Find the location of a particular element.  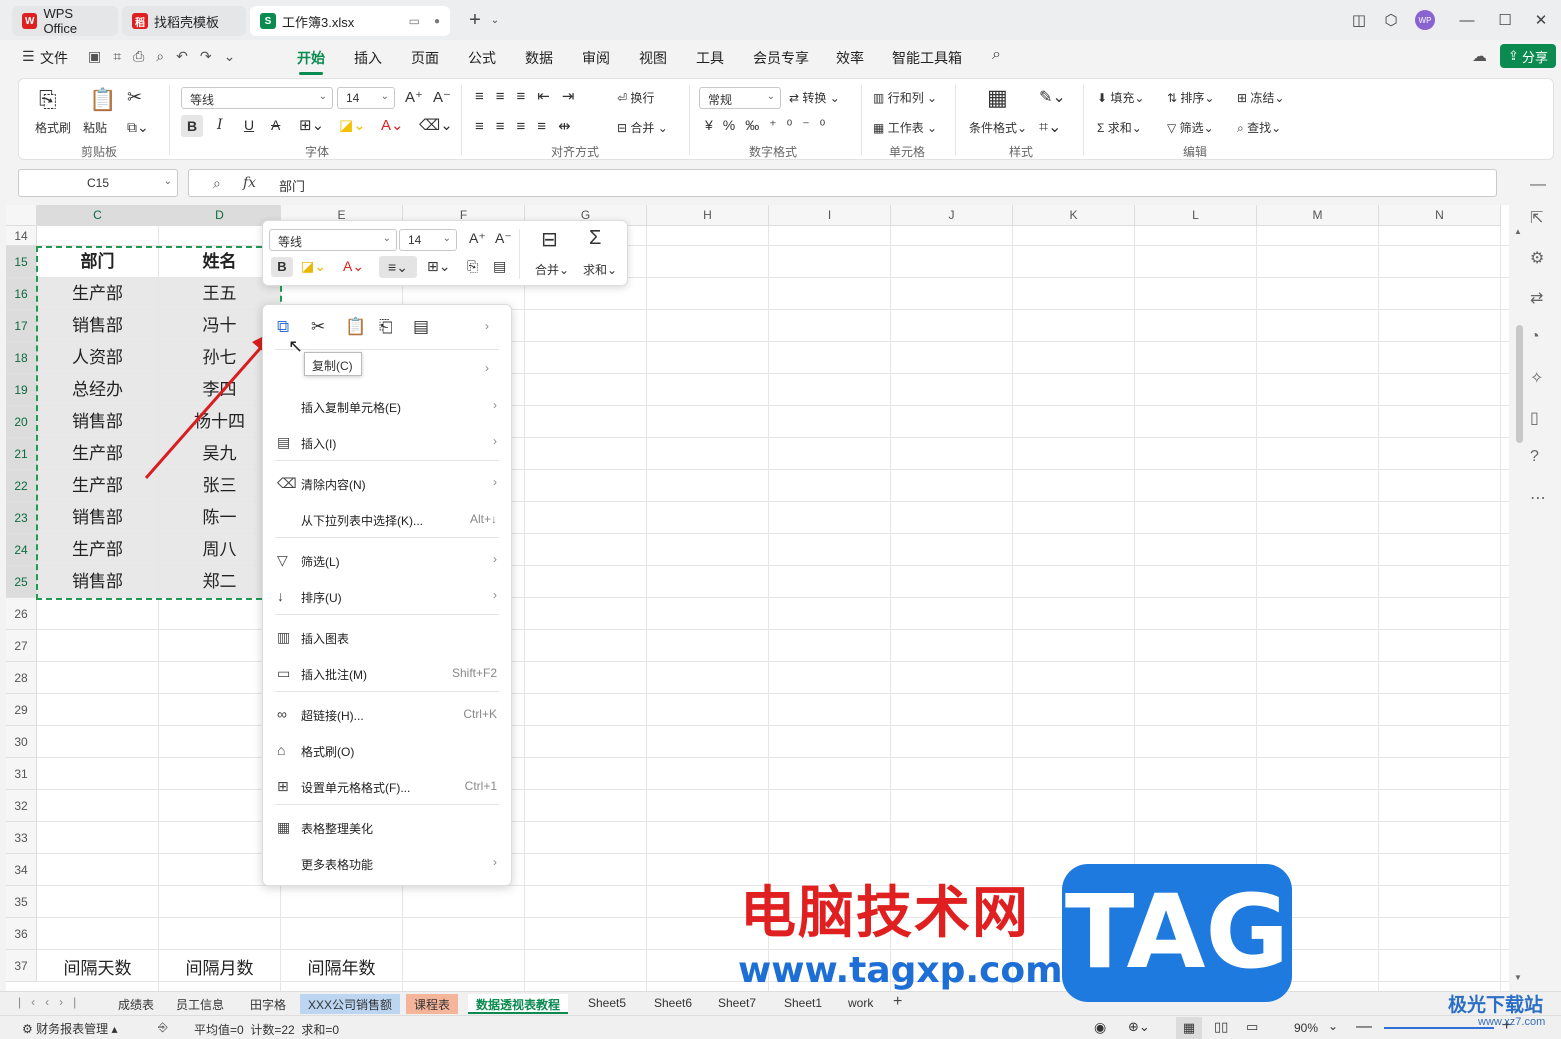

merge-button: ⊟ 合并 ⌄ is located at coordinates (642, 127).